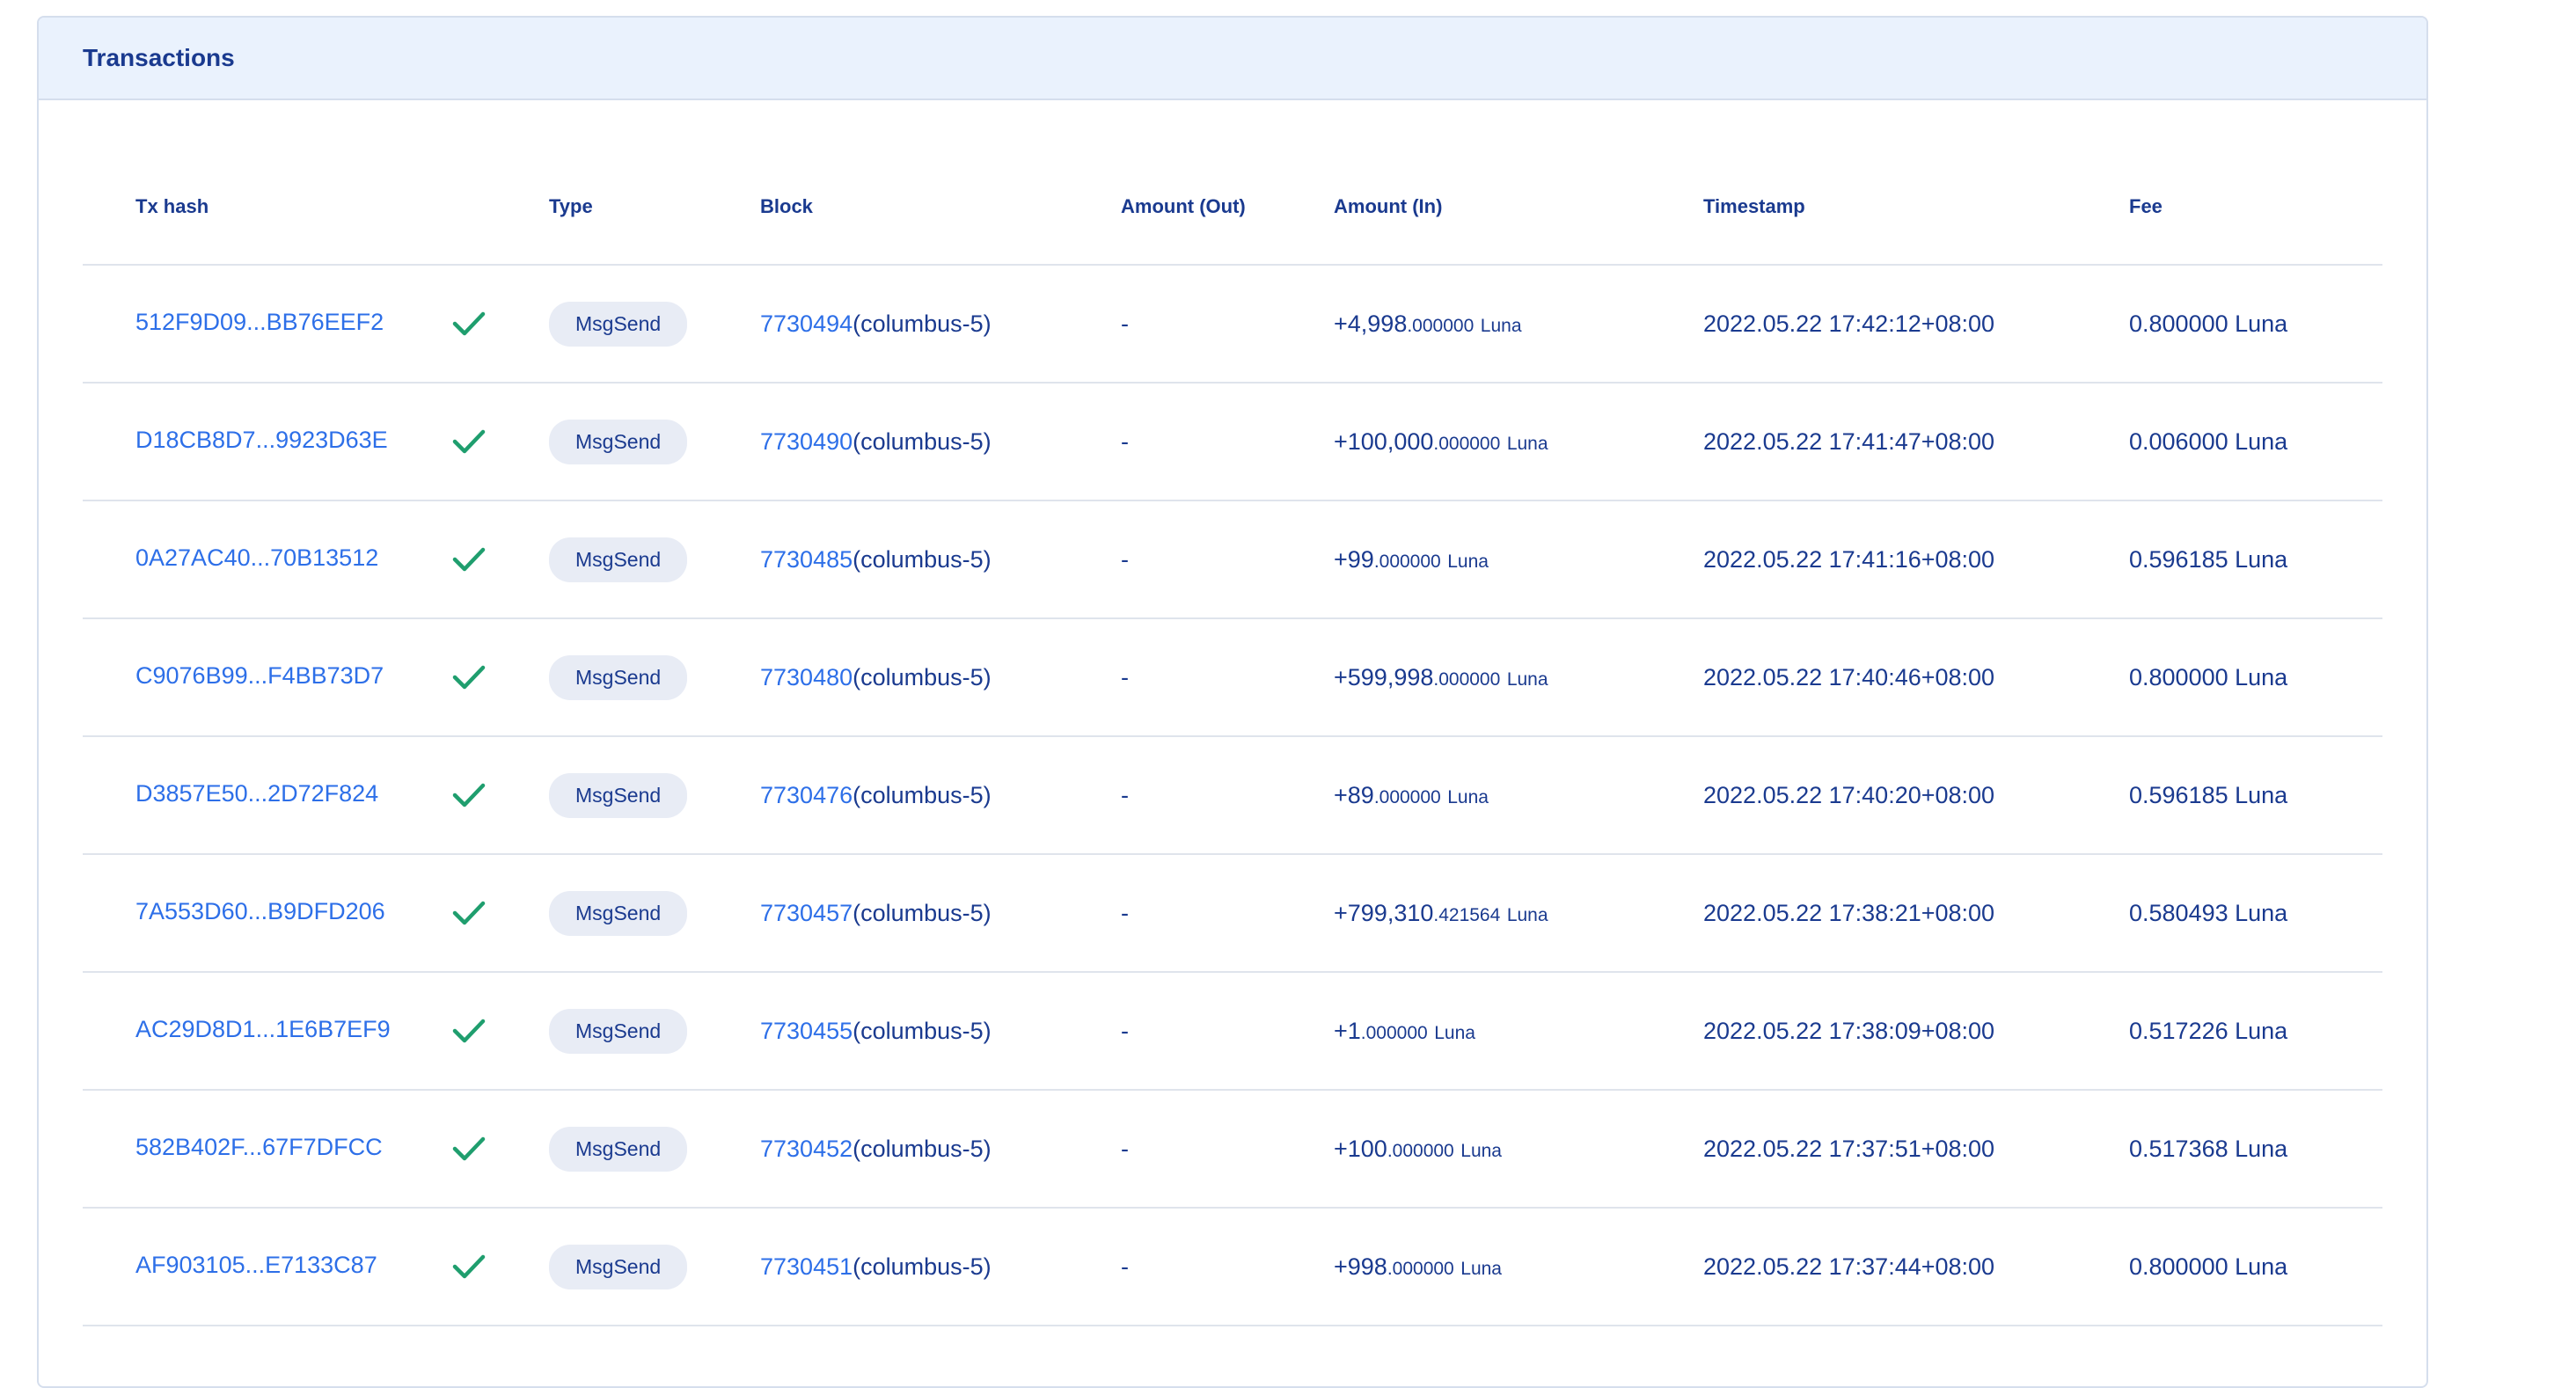 This screenshot has width=2576, height=1388. I want to click on panel-header: Transactions, so click(1232, 59).